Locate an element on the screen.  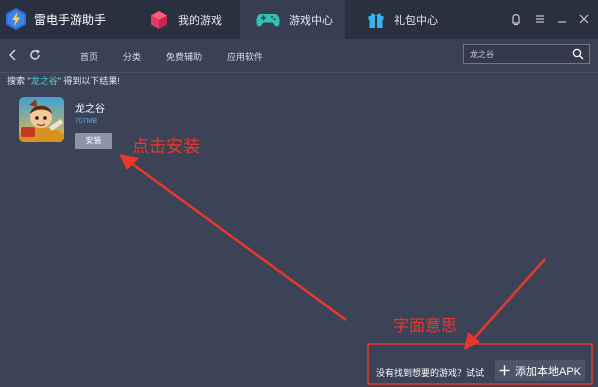
add-local-apk-button: 添加本地APK is located at coordinates (540, 370).